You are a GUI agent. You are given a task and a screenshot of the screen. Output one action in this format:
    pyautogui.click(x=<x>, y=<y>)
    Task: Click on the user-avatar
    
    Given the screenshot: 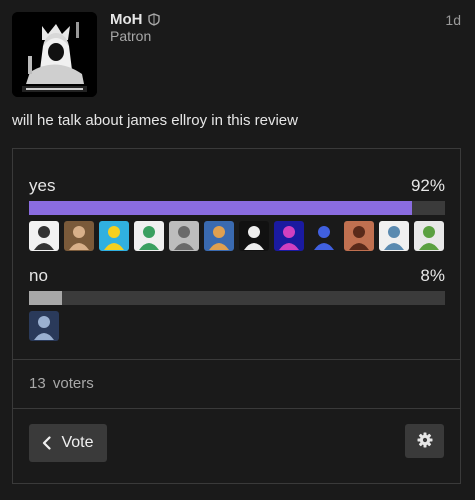 What is the action you would take?
    pyautogui.click(x=54, y=54)
    